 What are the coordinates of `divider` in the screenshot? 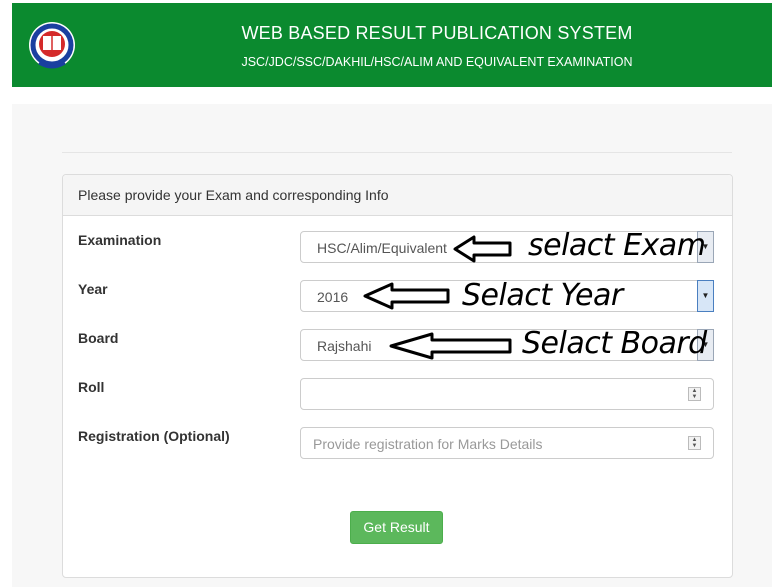 It's located at (397, 152).